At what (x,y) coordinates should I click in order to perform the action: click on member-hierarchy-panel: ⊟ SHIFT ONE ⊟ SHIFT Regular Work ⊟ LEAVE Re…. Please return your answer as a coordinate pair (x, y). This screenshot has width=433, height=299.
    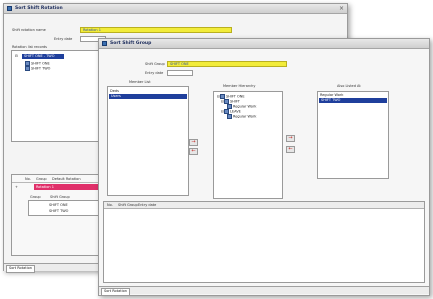
    Looking at the image, I should click on (248, 145).